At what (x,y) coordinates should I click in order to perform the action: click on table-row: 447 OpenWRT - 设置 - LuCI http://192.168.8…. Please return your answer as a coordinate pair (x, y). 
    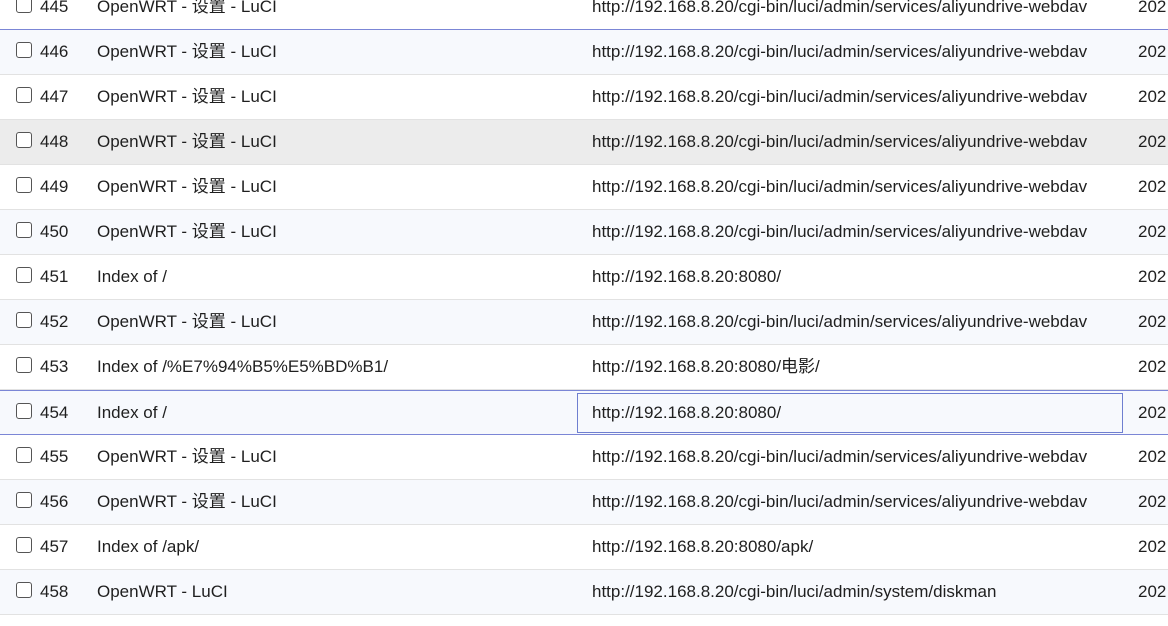
    Looking at the image, I should click on (584, 97).